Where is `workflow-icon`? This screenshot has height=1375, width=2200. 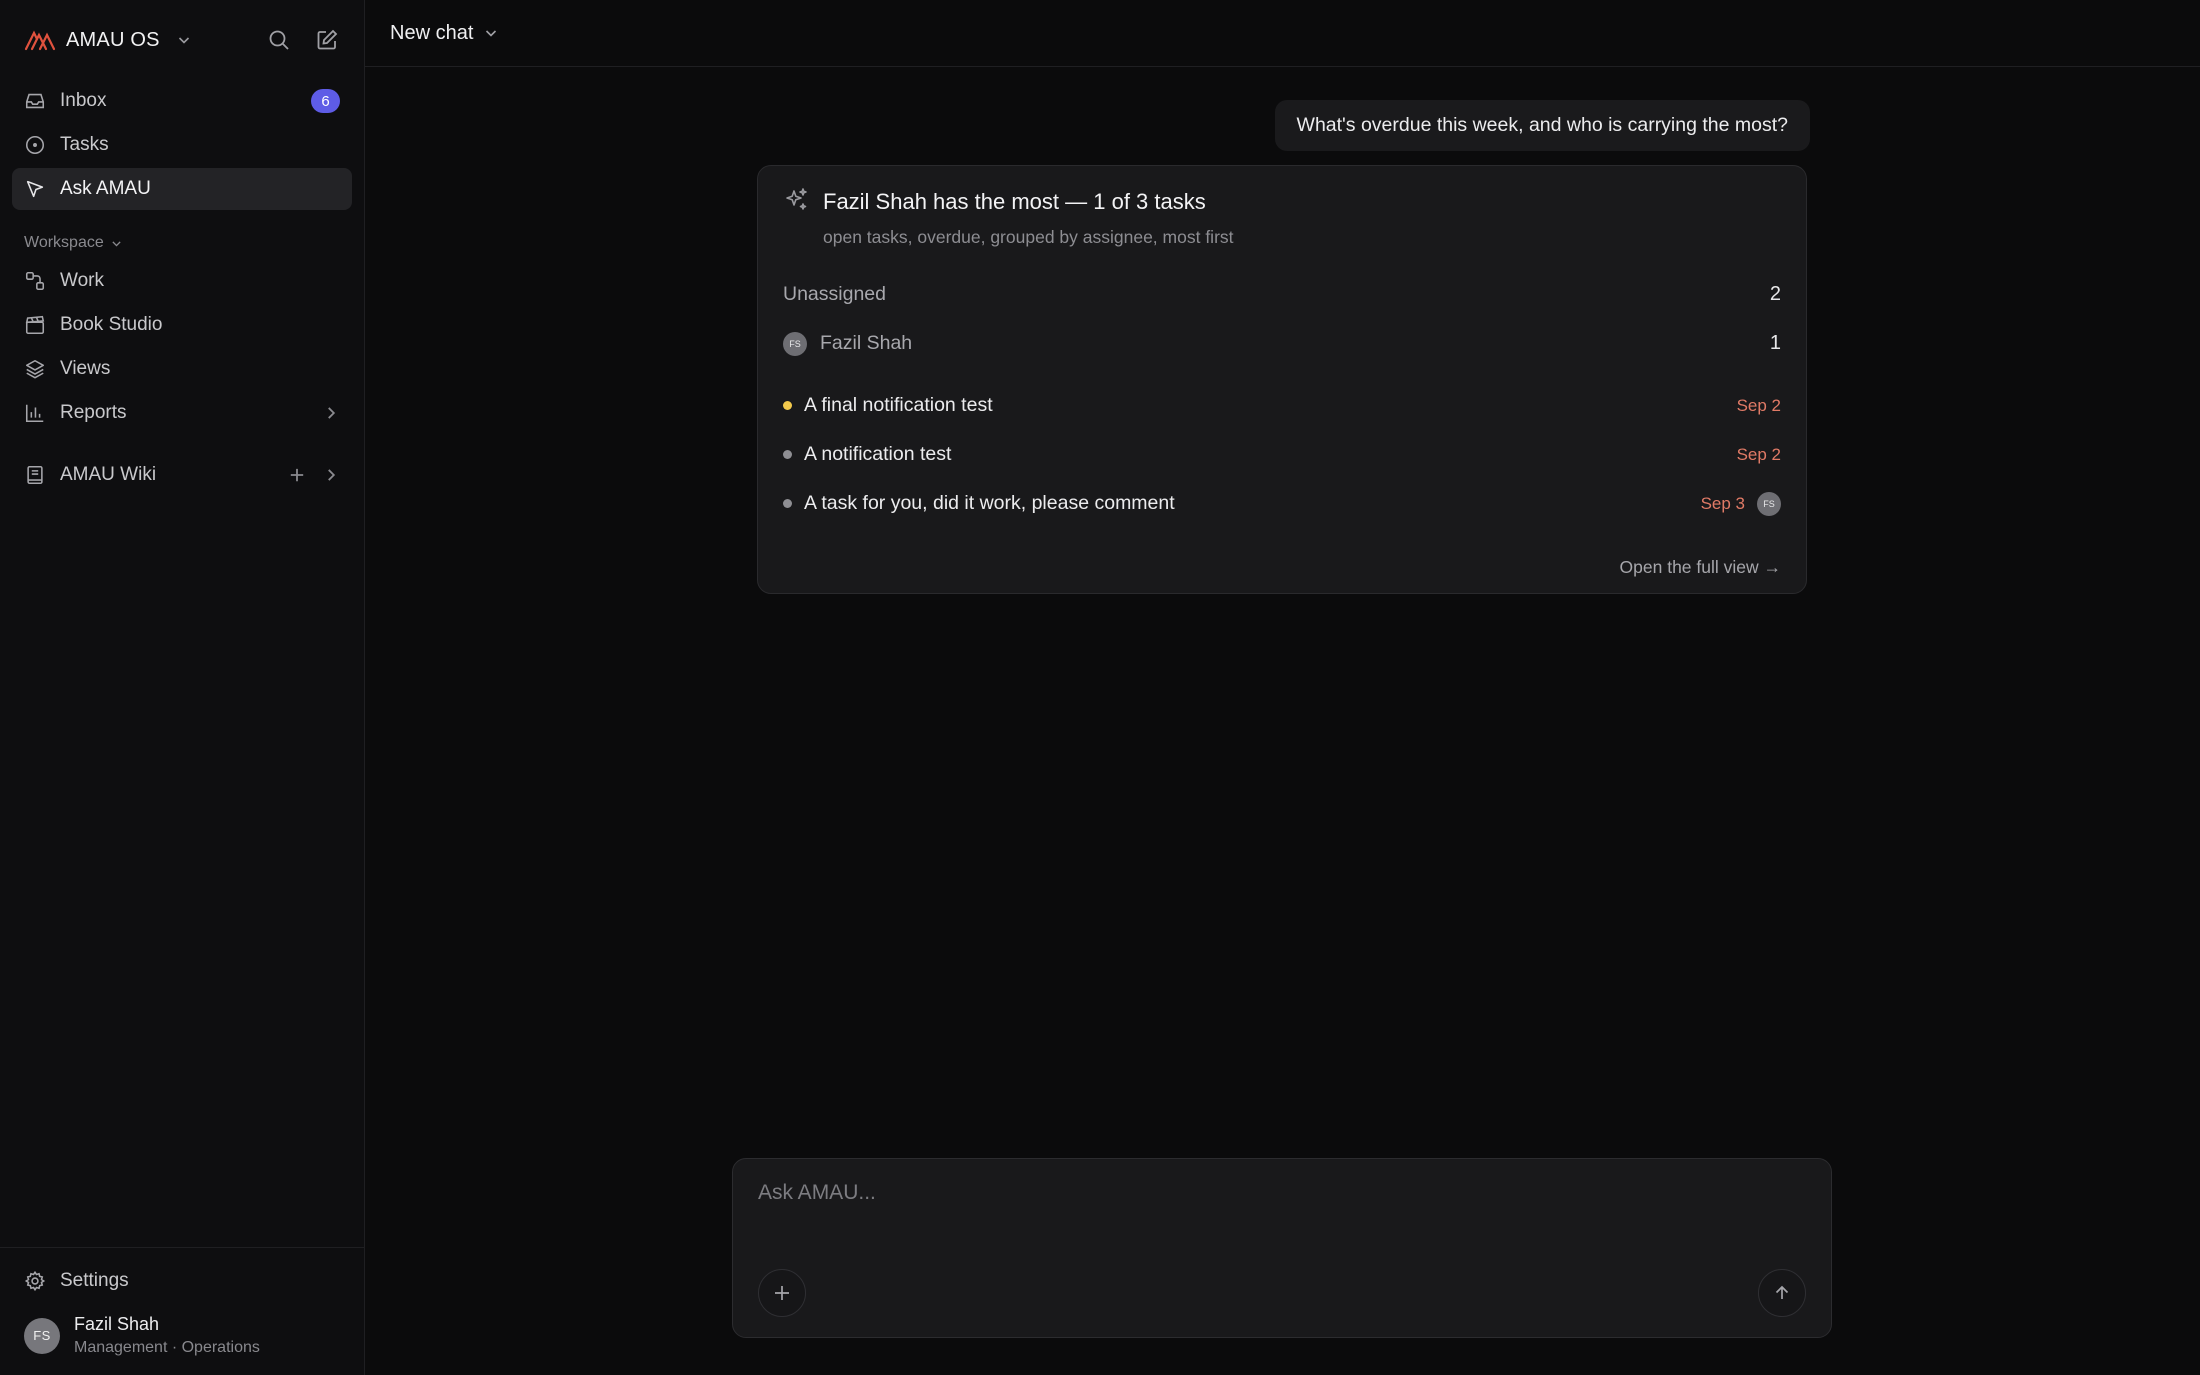 workflow-icon is located at coordinates (35, 281).